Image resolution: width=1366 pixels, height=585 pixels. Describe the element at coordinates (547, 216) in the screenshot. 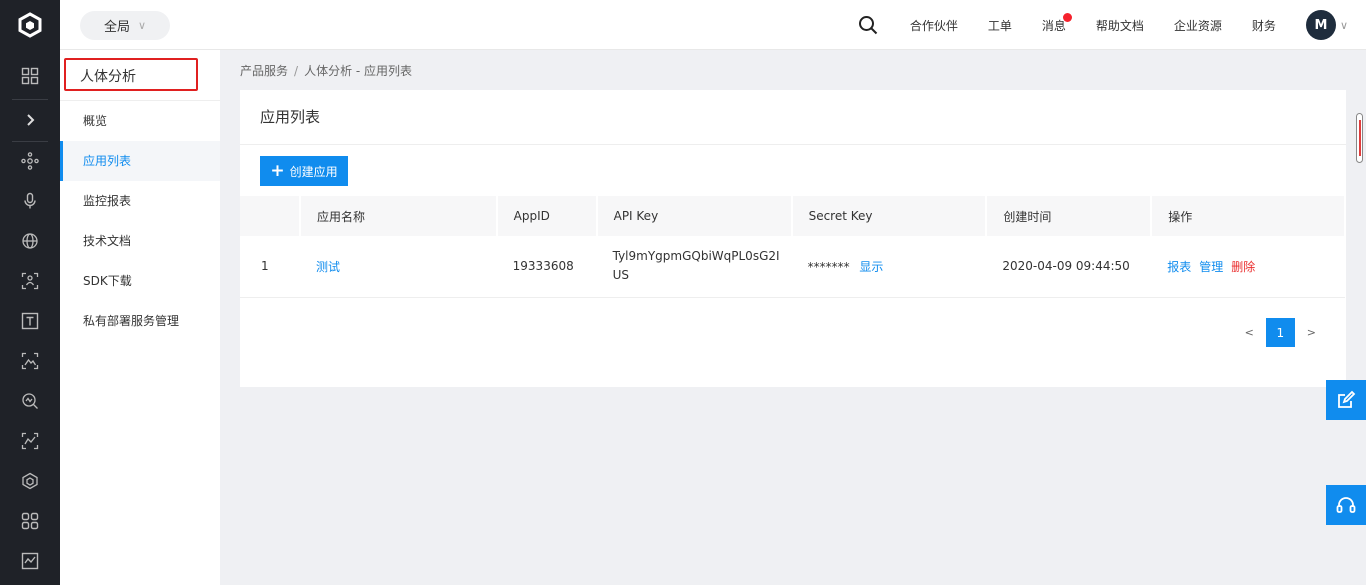

I see `col-app-id: AppID` at that location.